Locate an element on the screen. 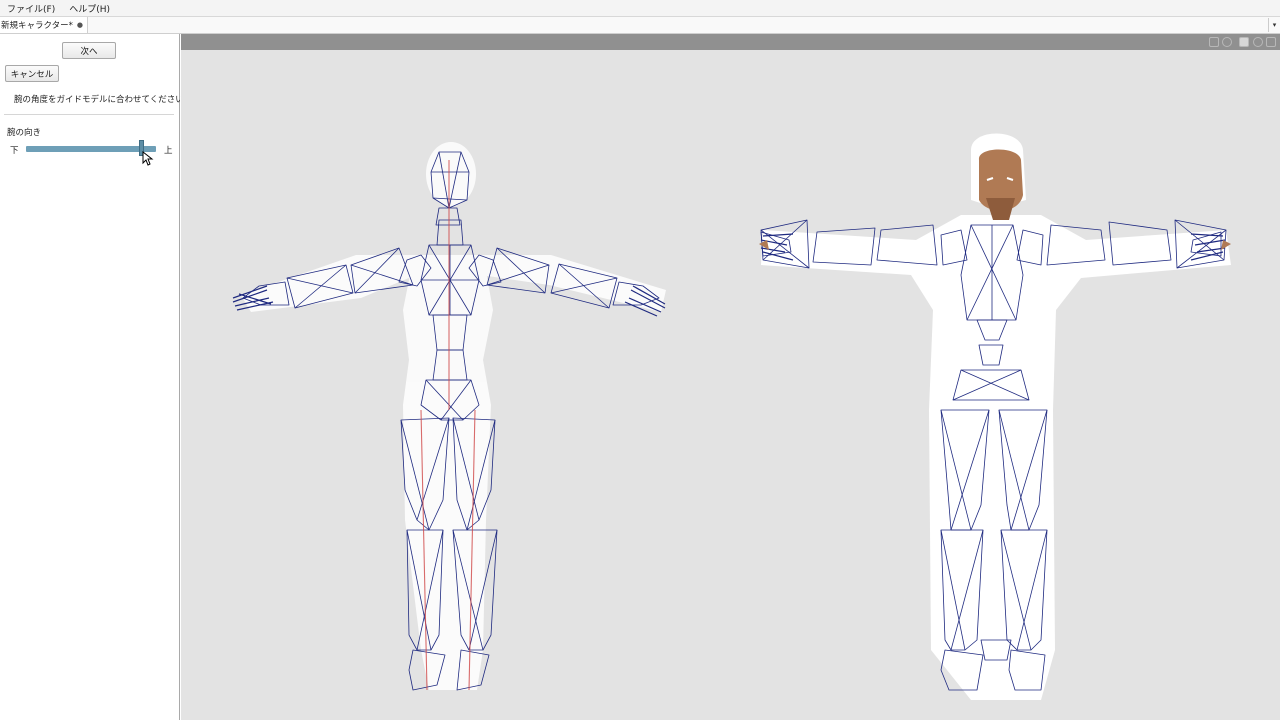 The height and width of the screenshot is (720, 1280). divider is located at coordinates (89, 114).